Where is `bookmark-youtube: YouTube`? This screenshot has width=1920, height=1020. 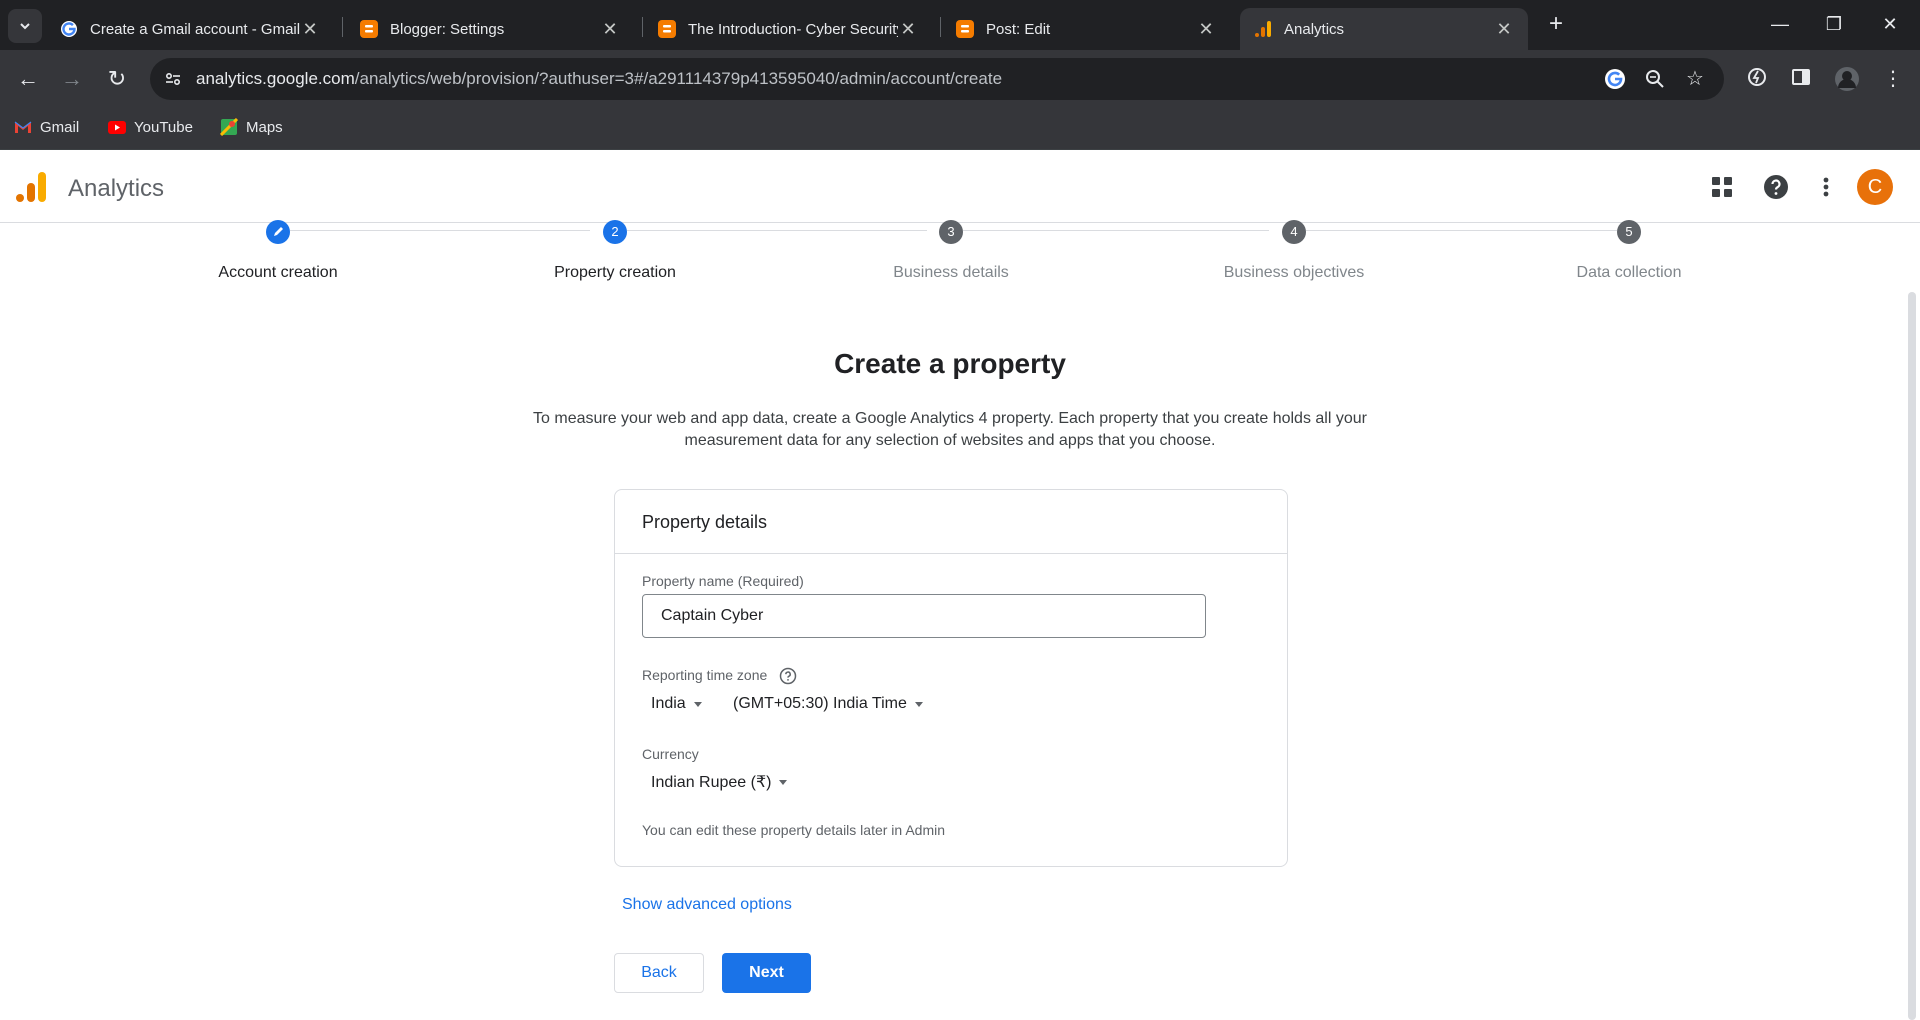 bookmark-youtube: YouTube is located at coordinates (150, 127).